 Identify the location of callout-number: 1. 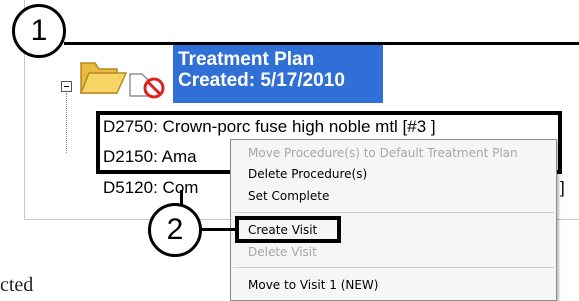
(39, 30).